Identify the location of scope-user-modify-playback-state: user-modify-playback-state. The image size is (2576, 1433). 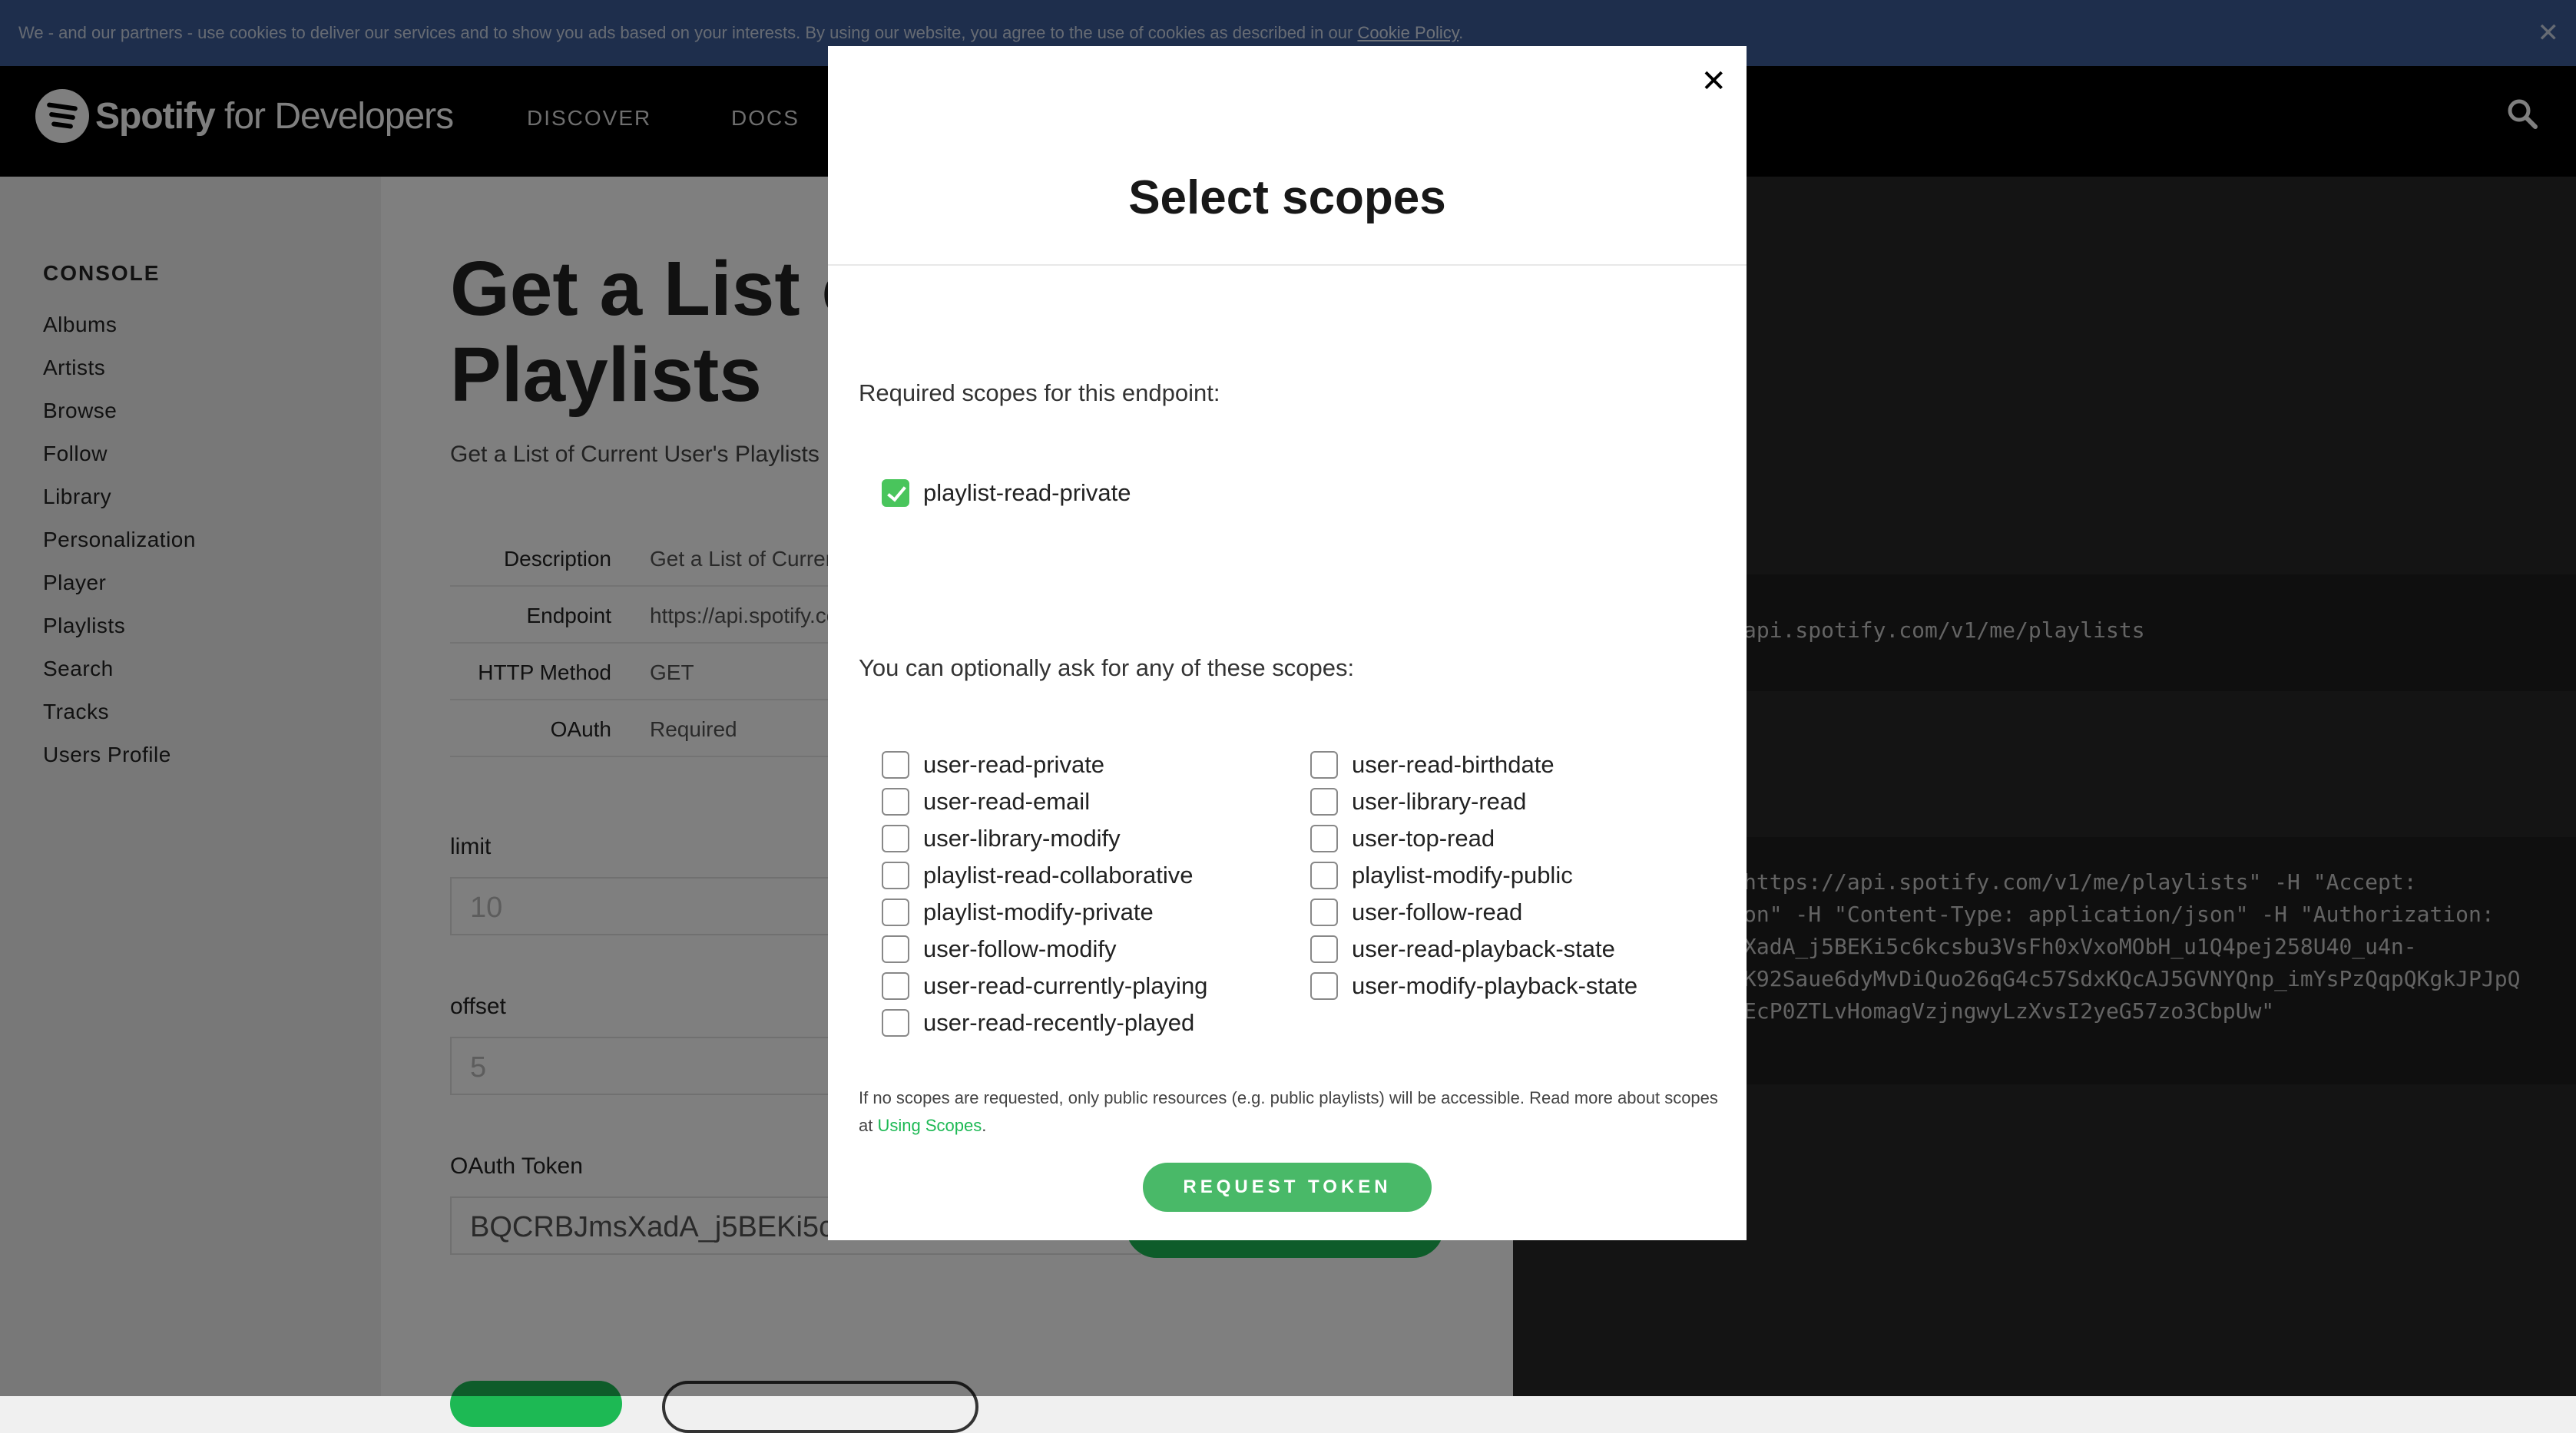
(1473, 986).